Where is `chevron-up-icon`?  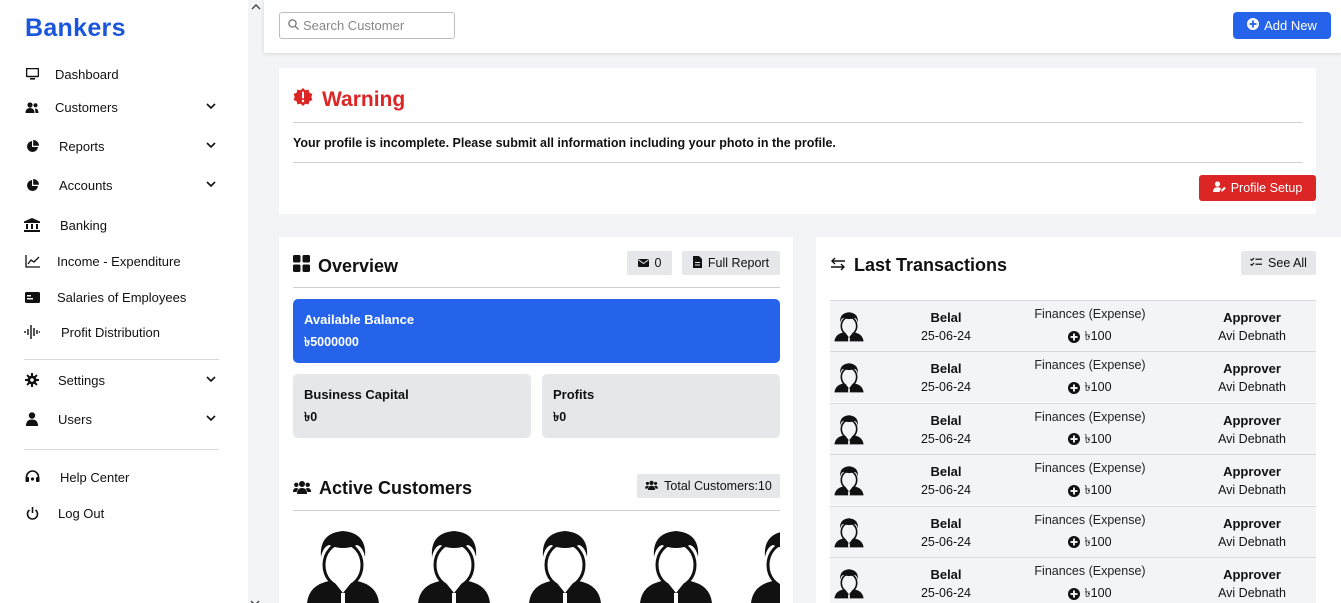 chevron-up-icon is located at coordinates (256, 6).